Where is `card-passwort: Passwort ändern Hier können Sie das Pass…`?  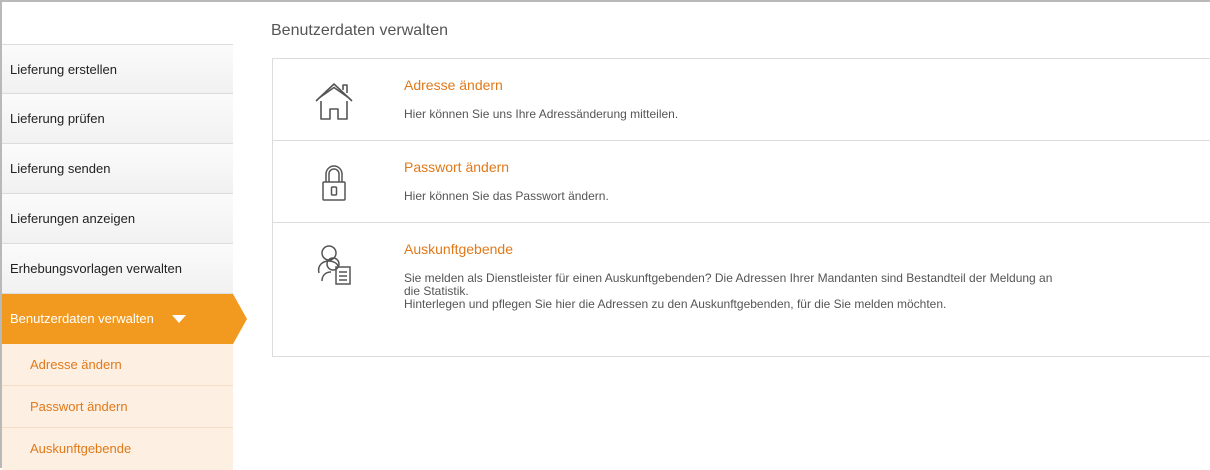 card-passwort: Passwort ändern Hier können Sie das Pass… is located at coordinates (741, 182).